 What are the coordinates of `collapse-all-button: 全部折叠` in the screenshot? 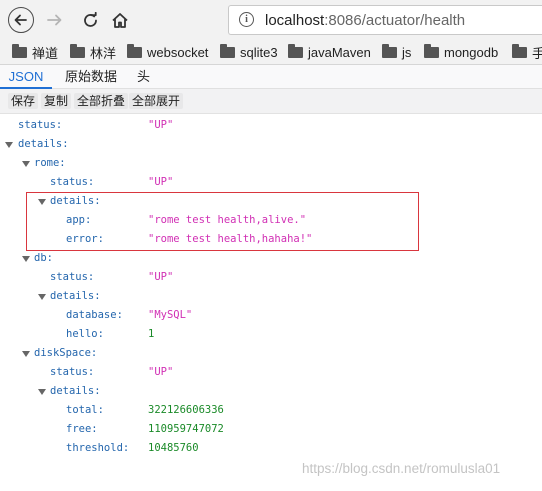 It's located at (101, 101).